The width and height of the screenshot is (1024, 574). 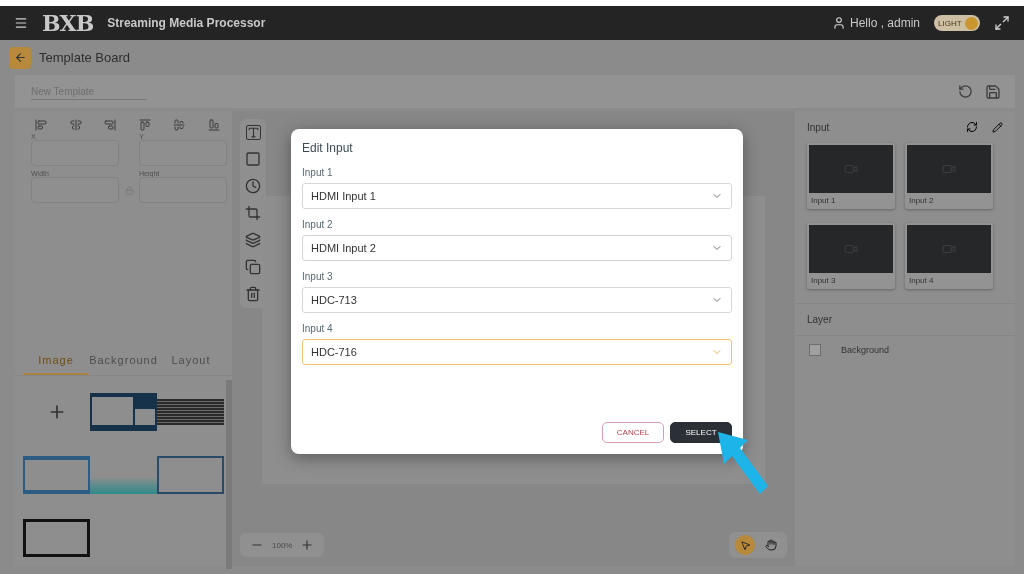 What do you see at coordinates (818, 127) in the screenshot?
I see `panel-title: Input` at bounding box center [818, 127].